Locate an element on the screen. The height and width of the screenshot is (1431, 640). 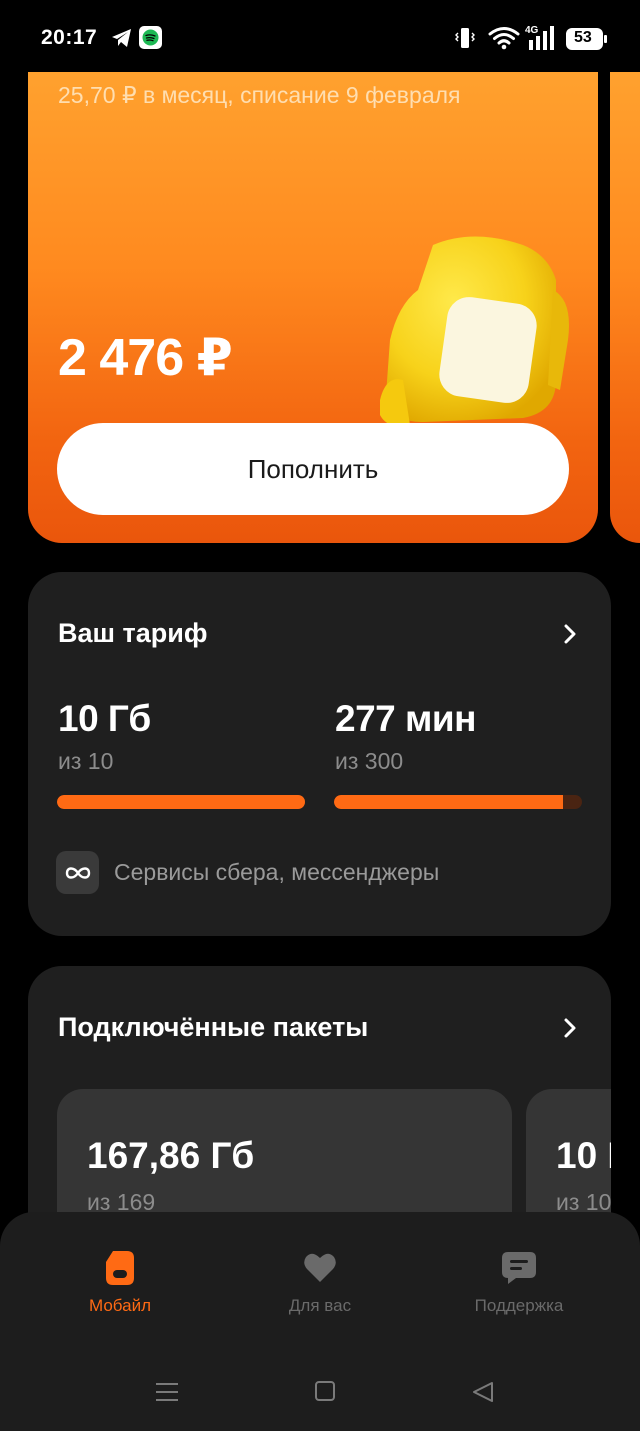
tariff-title: Ваш тариф is located at coordinates (133, 633).